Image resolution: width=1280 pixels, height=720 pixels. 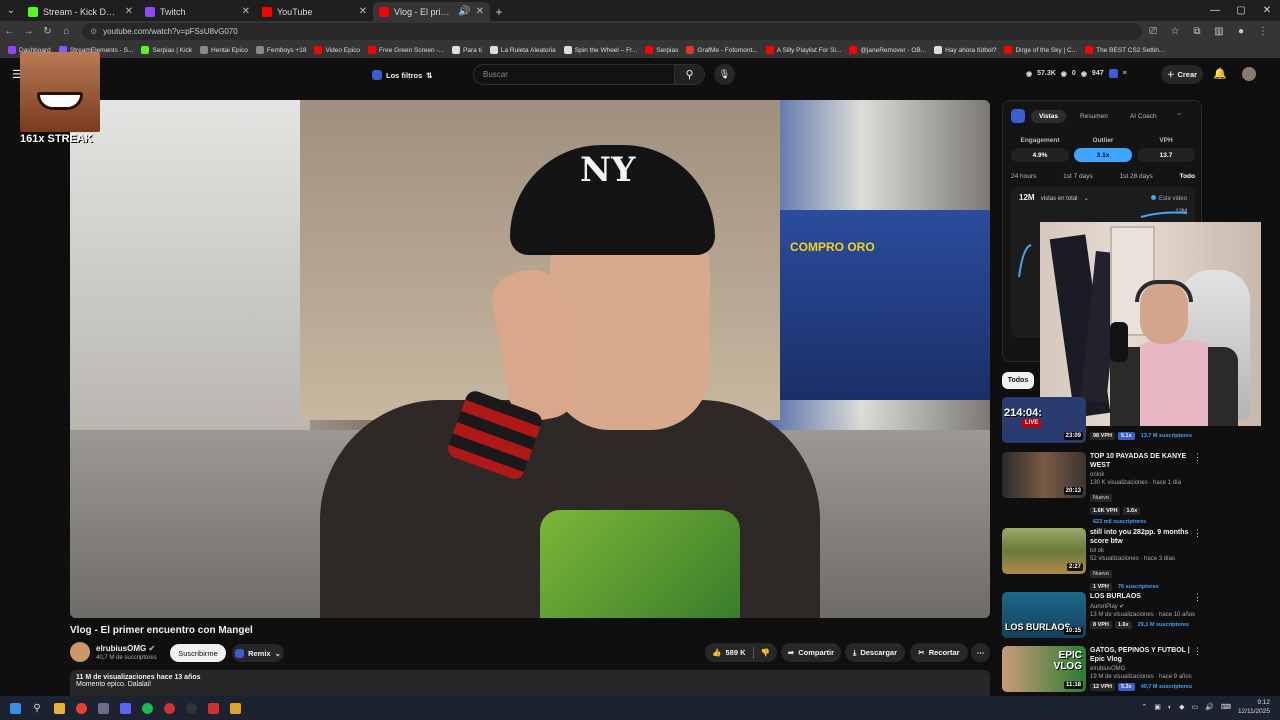 I want to click on tab-search-icon: ⌄, so click(x=11, y=10).